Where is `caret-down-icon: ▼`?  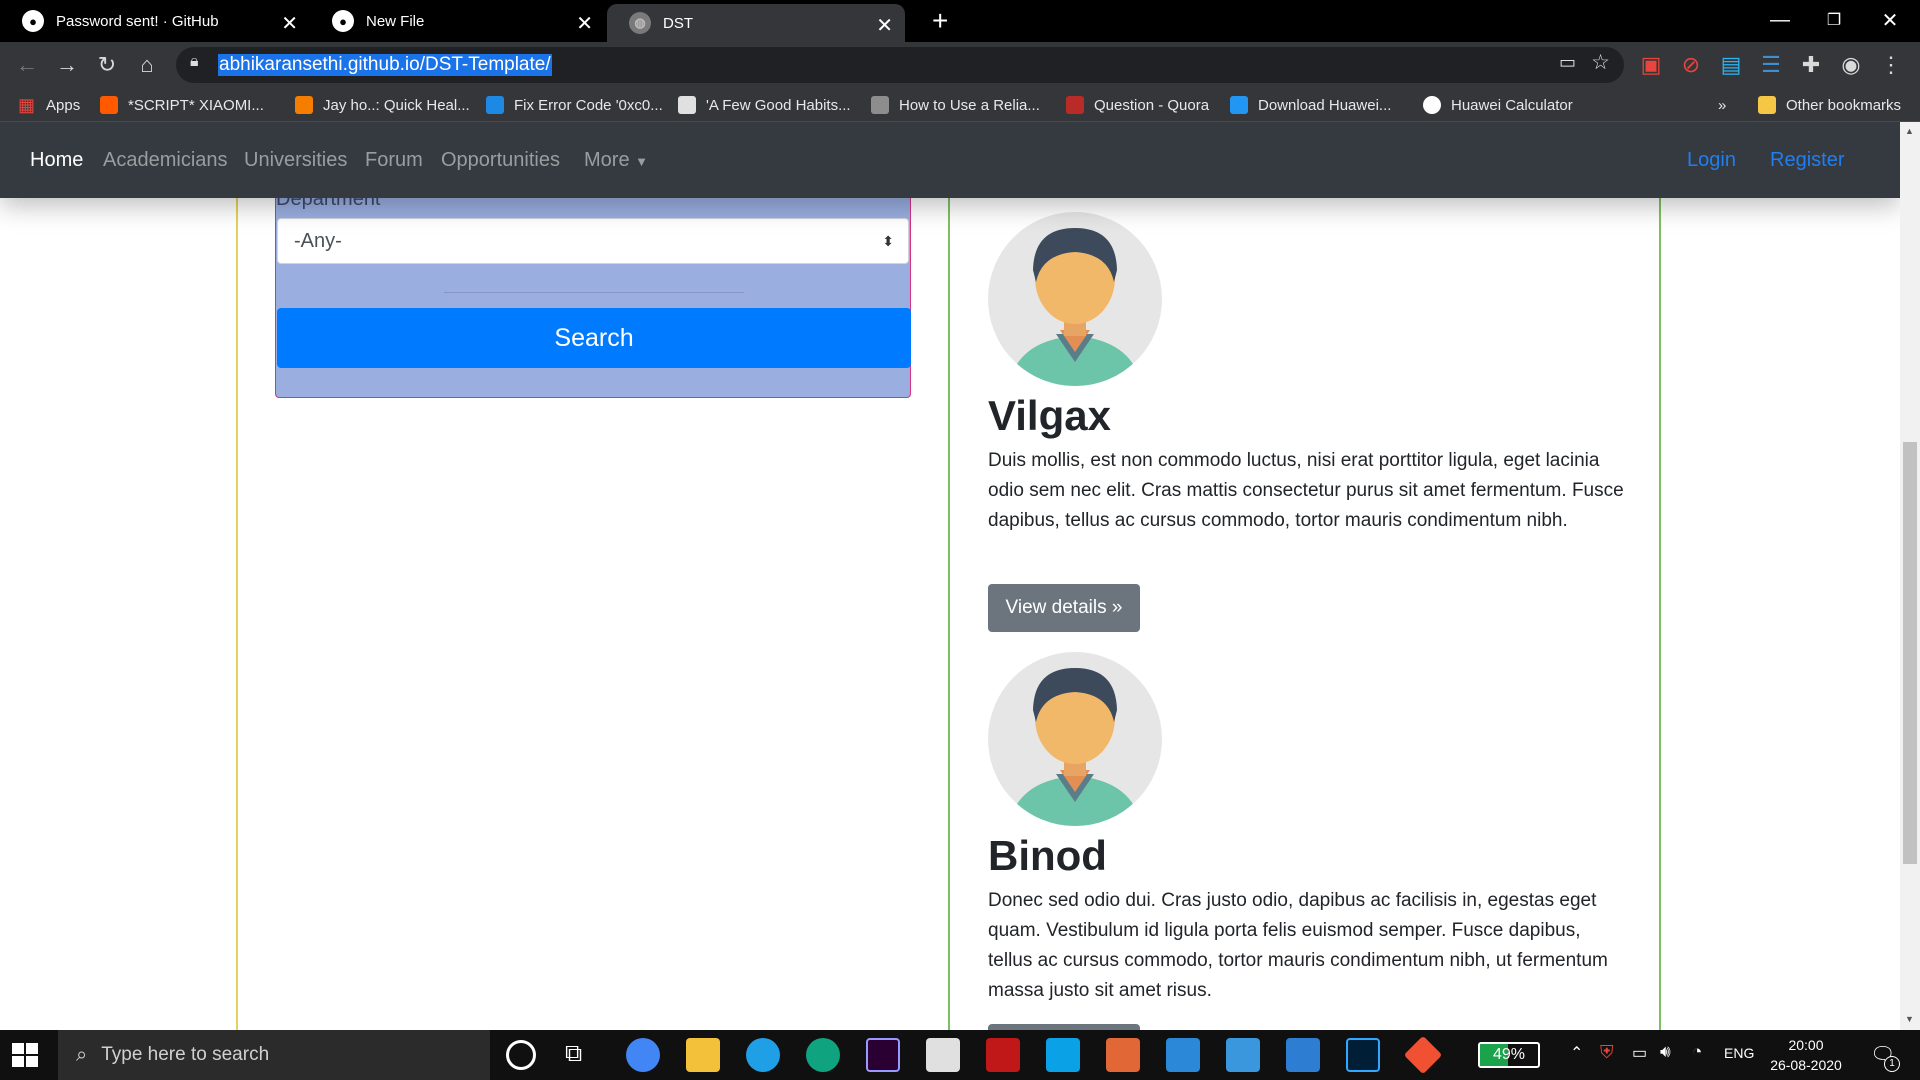 caret-down-icon: ▼ is located at coordinates (642, 161).